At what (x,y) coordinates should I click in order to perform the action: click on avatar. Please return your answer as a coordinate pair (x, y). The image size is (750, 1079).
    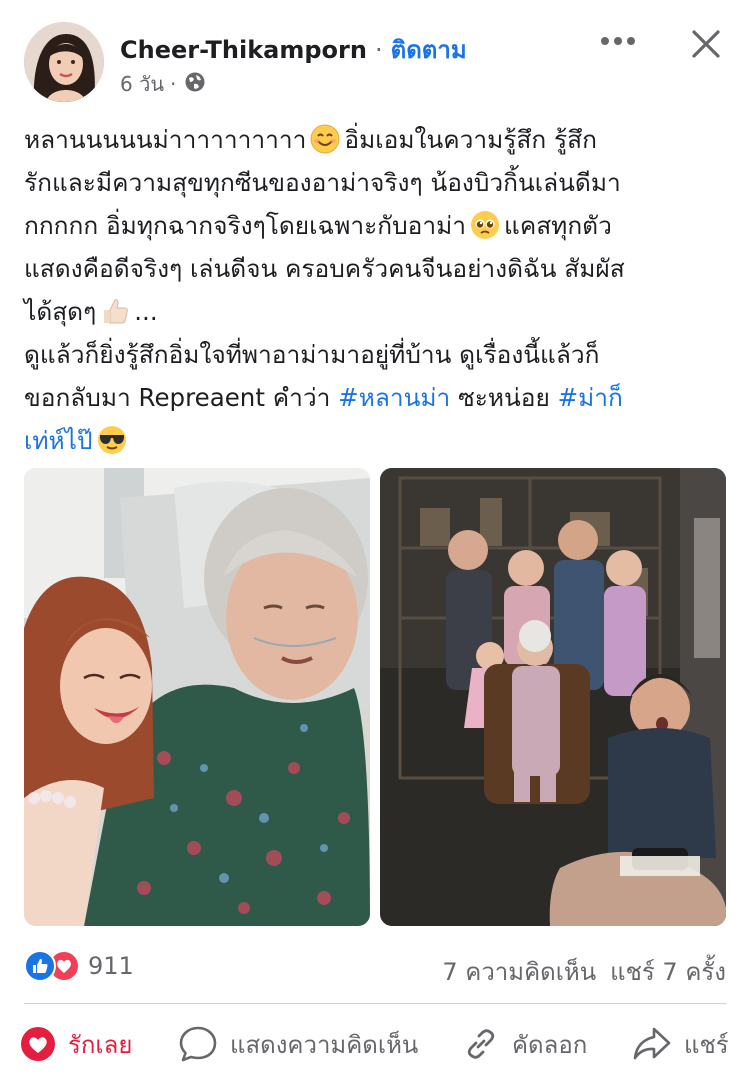
    Looking at the image, I should click on (64, 62).